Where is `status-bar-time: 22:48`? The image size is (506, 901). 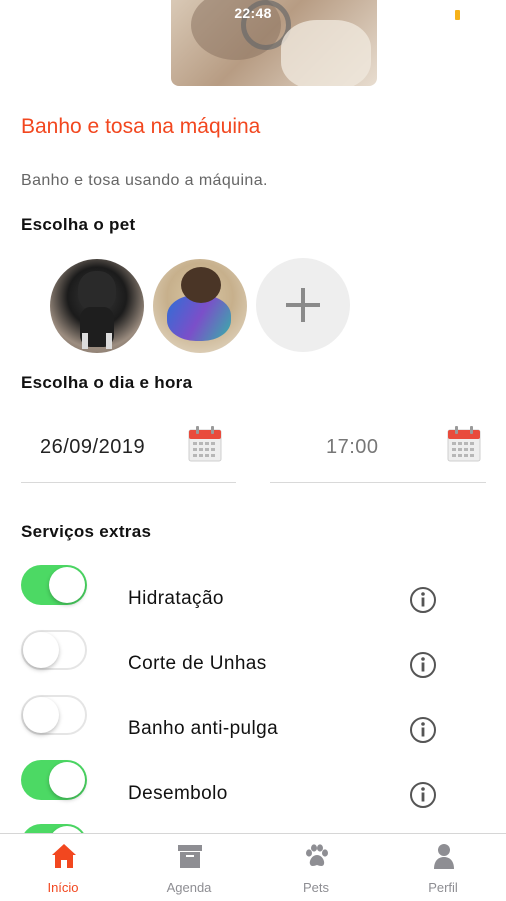
status-bar-time: 22:48 is located at coordinates (253, 13).